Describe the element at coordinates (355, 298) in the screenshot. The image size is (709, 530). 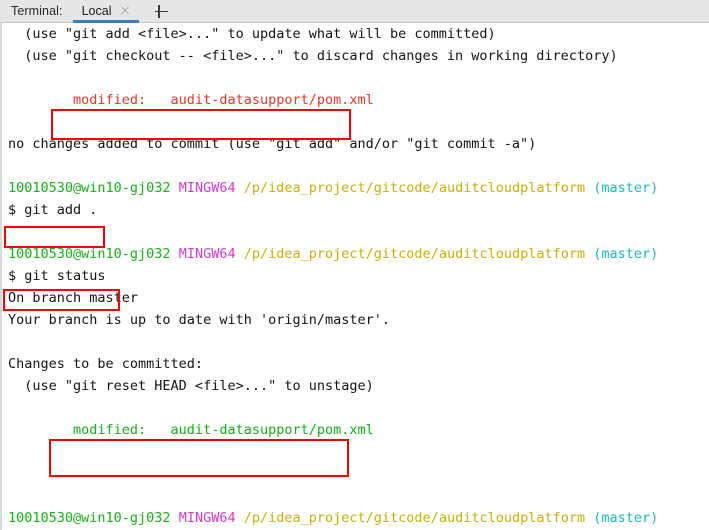
I see `terminal-line: On branch master` at that location.